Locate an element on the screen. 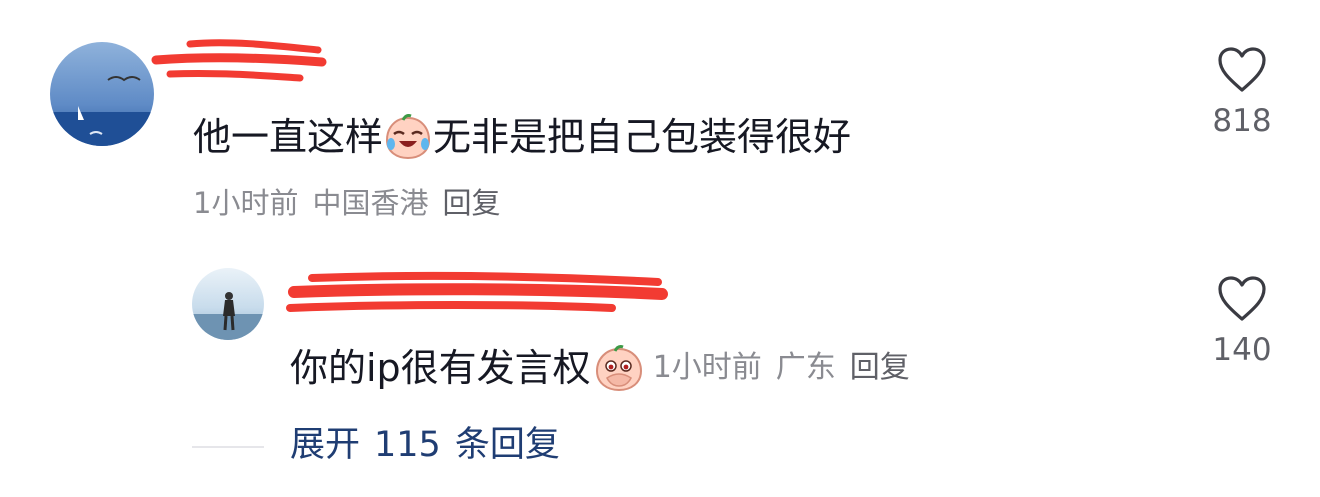  redacted-username is located at coordinates (239, 60).